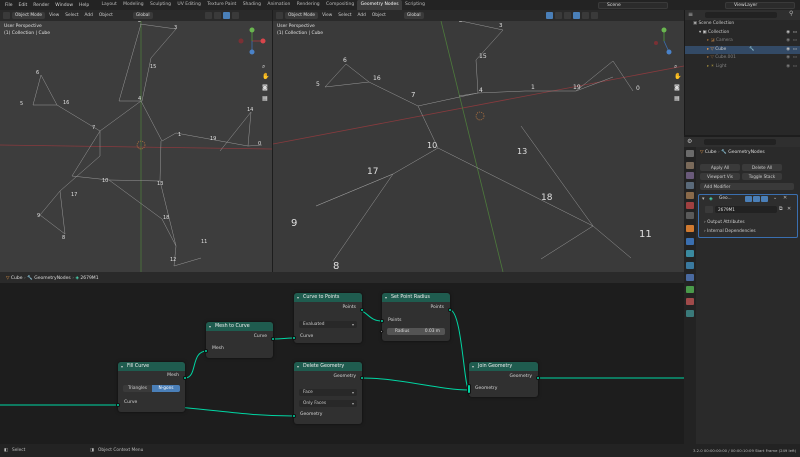 This screenshot has height=457, width=800. I want to click on node-title: Delete Geometry, so click(328, 366).